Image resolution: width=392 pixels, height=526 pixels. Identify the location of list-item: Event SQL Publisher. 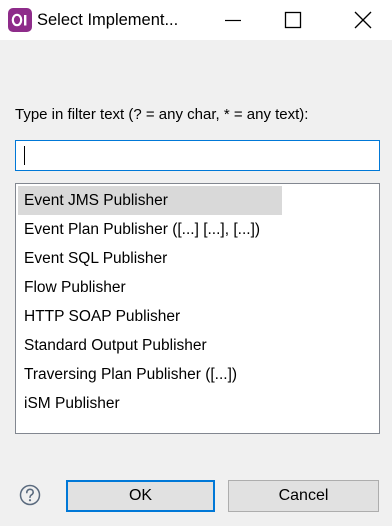
(92, 258).